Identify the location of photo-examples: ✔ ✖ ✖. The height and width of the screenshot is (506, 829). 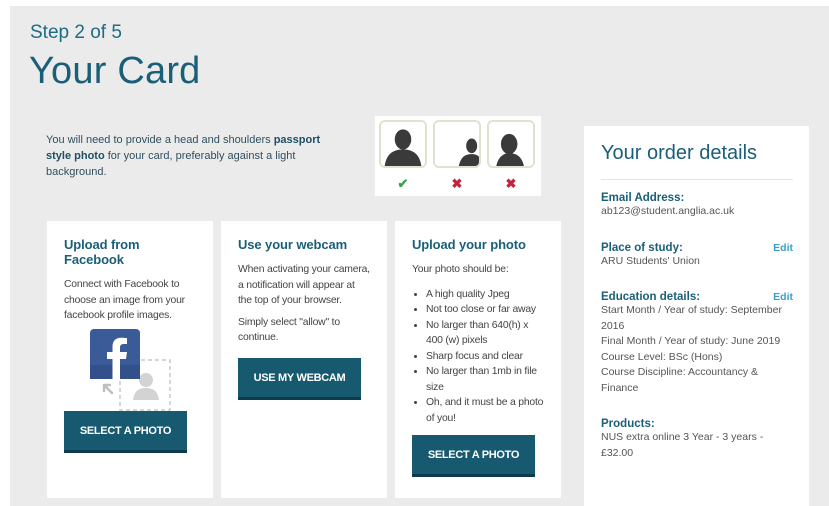
(458, 156).